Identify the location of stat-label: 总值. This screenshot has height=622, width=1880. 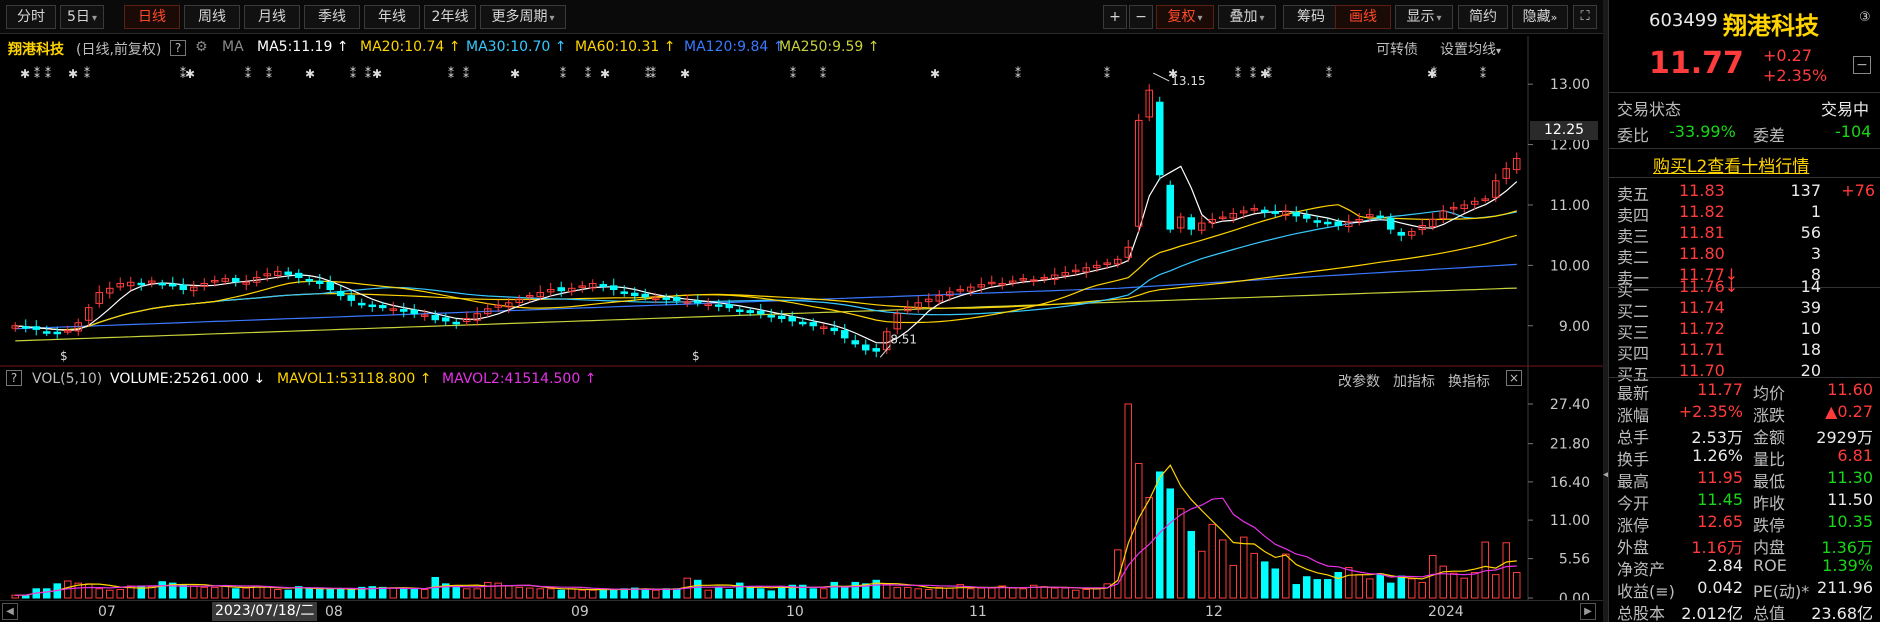
(1769, 613).